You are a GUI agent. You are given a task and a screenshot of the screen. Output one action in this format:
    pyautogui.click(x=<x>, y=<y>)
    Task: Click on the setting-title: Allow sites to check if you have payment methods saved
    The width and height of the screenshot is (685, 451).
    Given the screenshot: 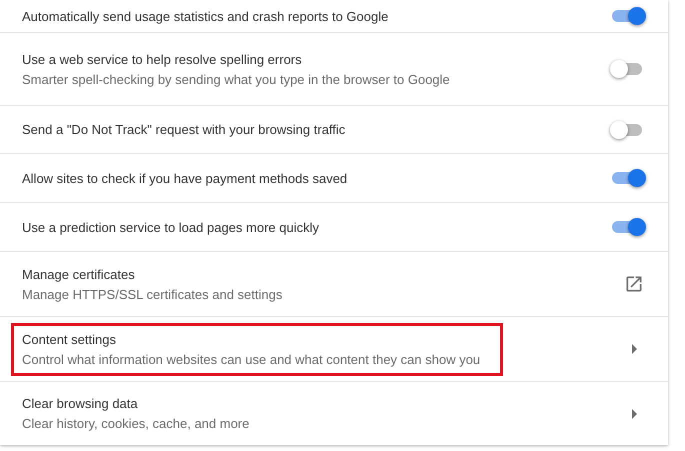 What is the action you would take?
    pyautogui.click(x=185, y=178)
    